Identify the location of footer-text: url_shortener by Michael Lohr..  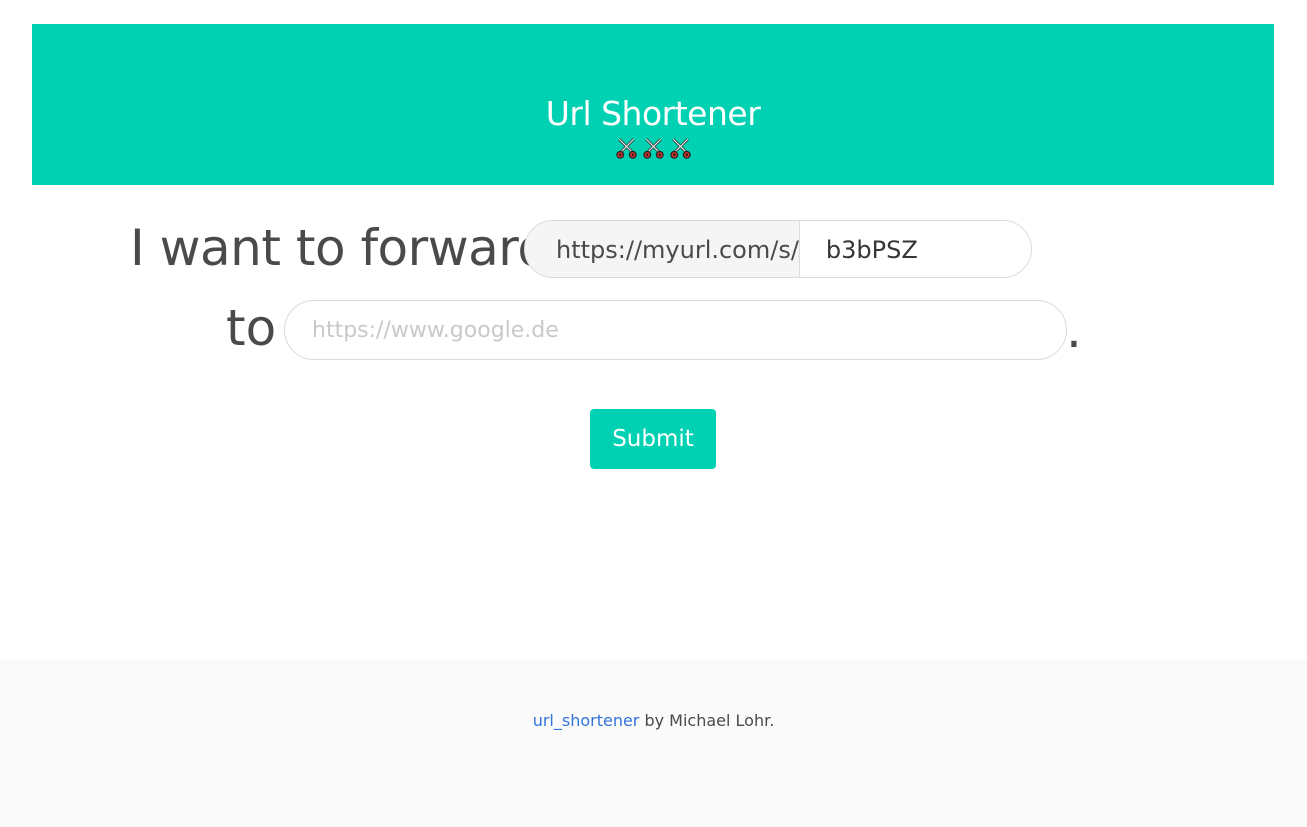
(653, 721).